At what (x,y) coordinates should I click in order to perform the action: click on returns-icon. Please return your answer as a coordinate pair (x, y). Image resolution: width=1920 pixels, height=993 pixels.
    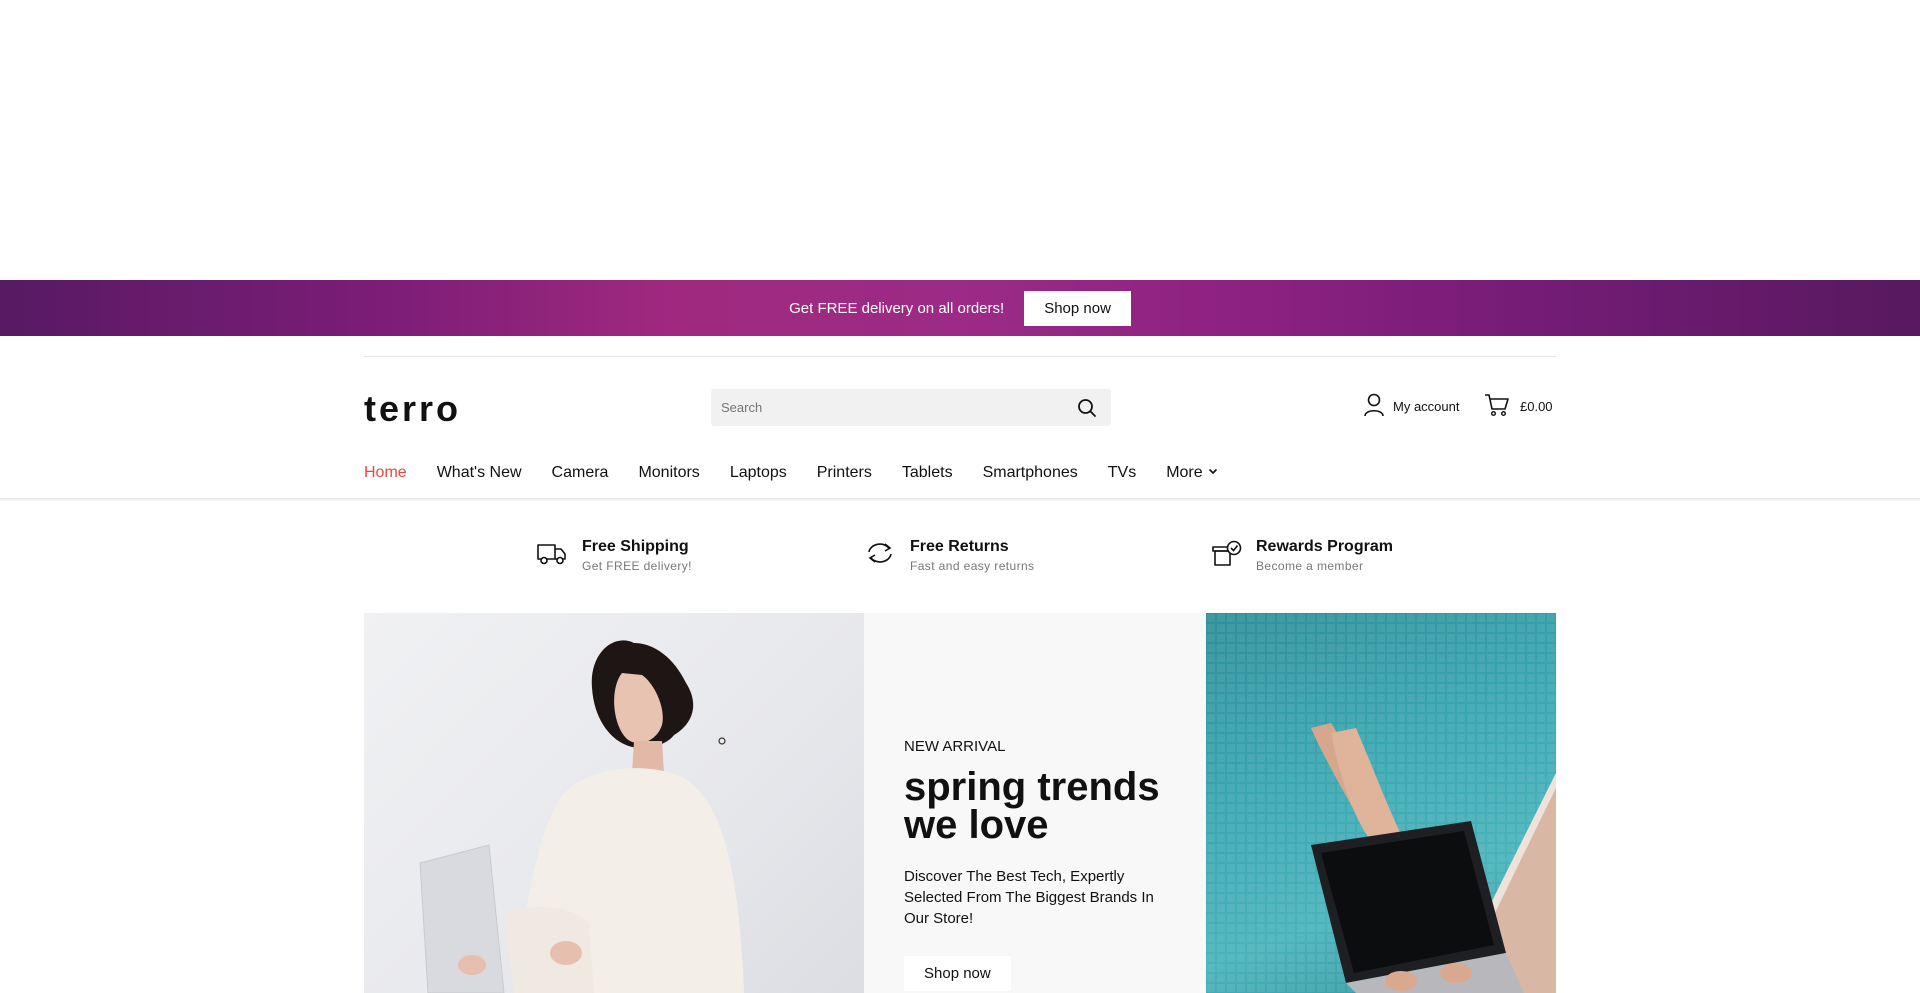
    Looking at the image, I should click on (880, 555).